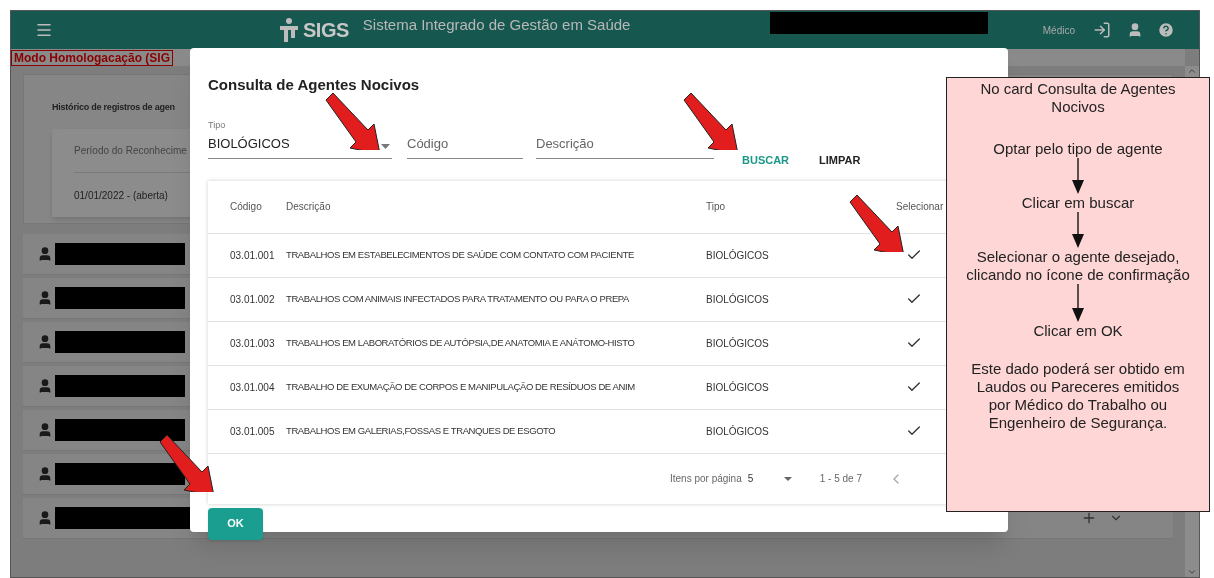 Image resolution: width=1214 pixels, height=578 pixels. Describe the element at coordinates (840, 160) in the screenshot. I see `clear-button: LIMPAR` at that location.